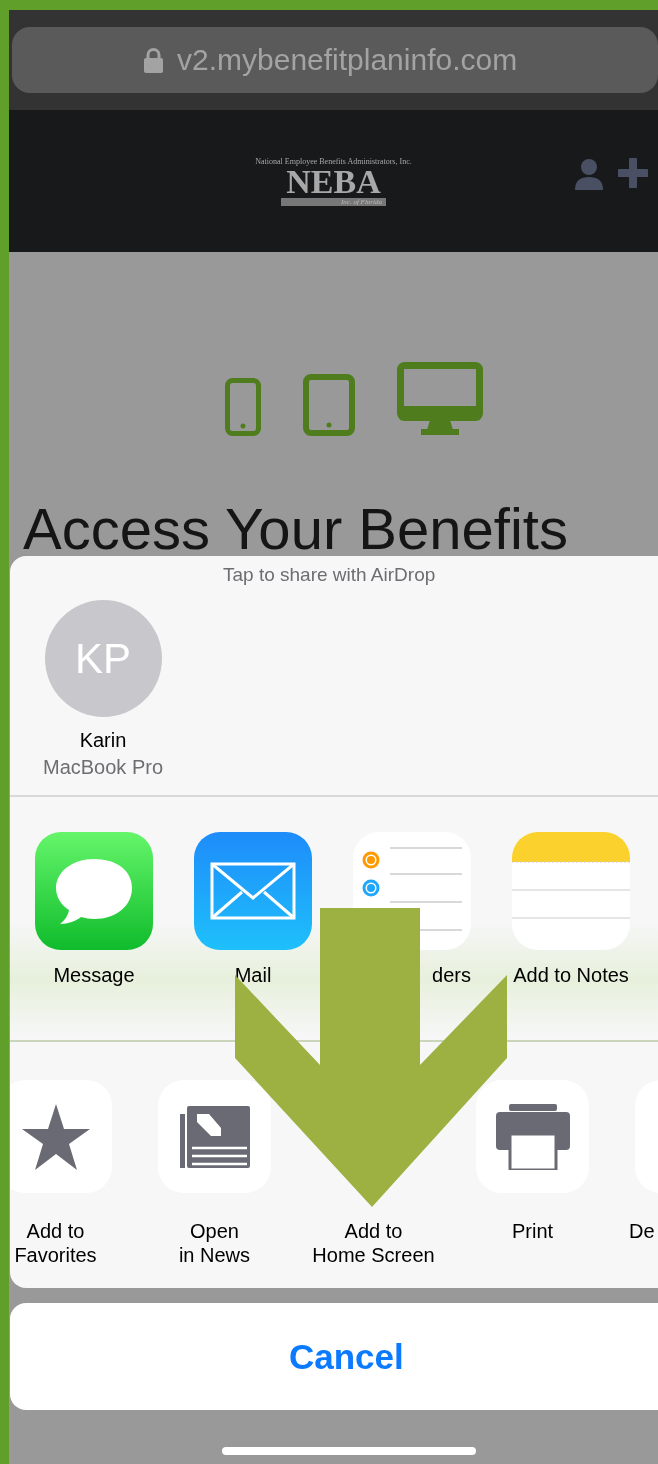  I want to click on action-label: De, so click(642, 1231).